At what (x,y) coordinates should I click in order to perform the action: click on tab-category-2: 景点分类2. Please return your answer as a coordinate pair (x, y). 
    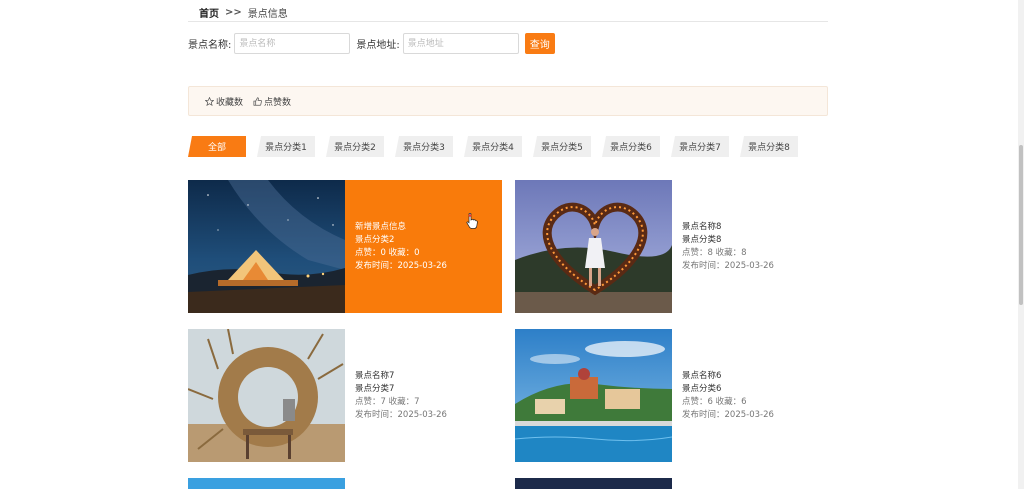
    Looking at the image, I should click on (355, 146).